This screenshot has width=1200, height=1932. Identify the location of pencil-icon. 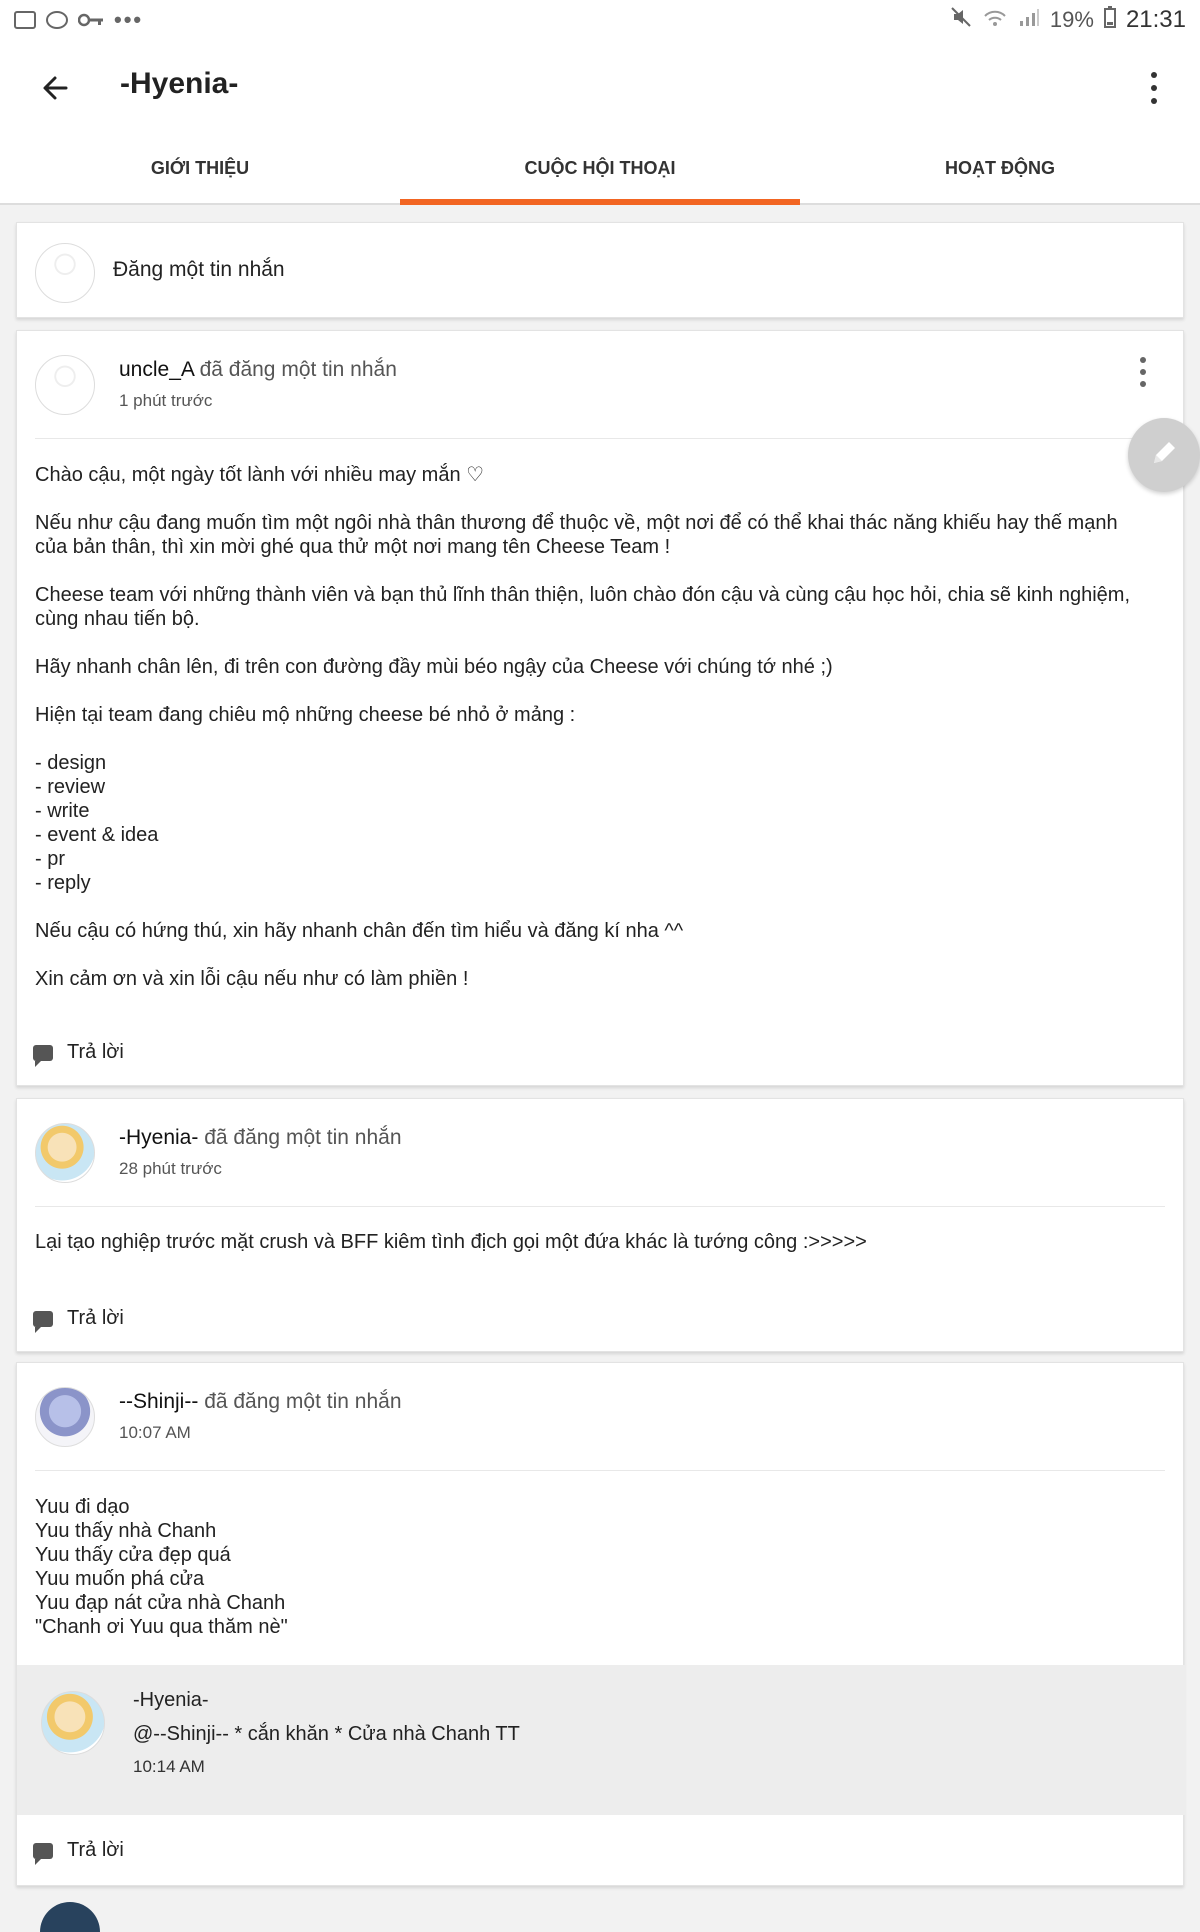
(1164, 455).